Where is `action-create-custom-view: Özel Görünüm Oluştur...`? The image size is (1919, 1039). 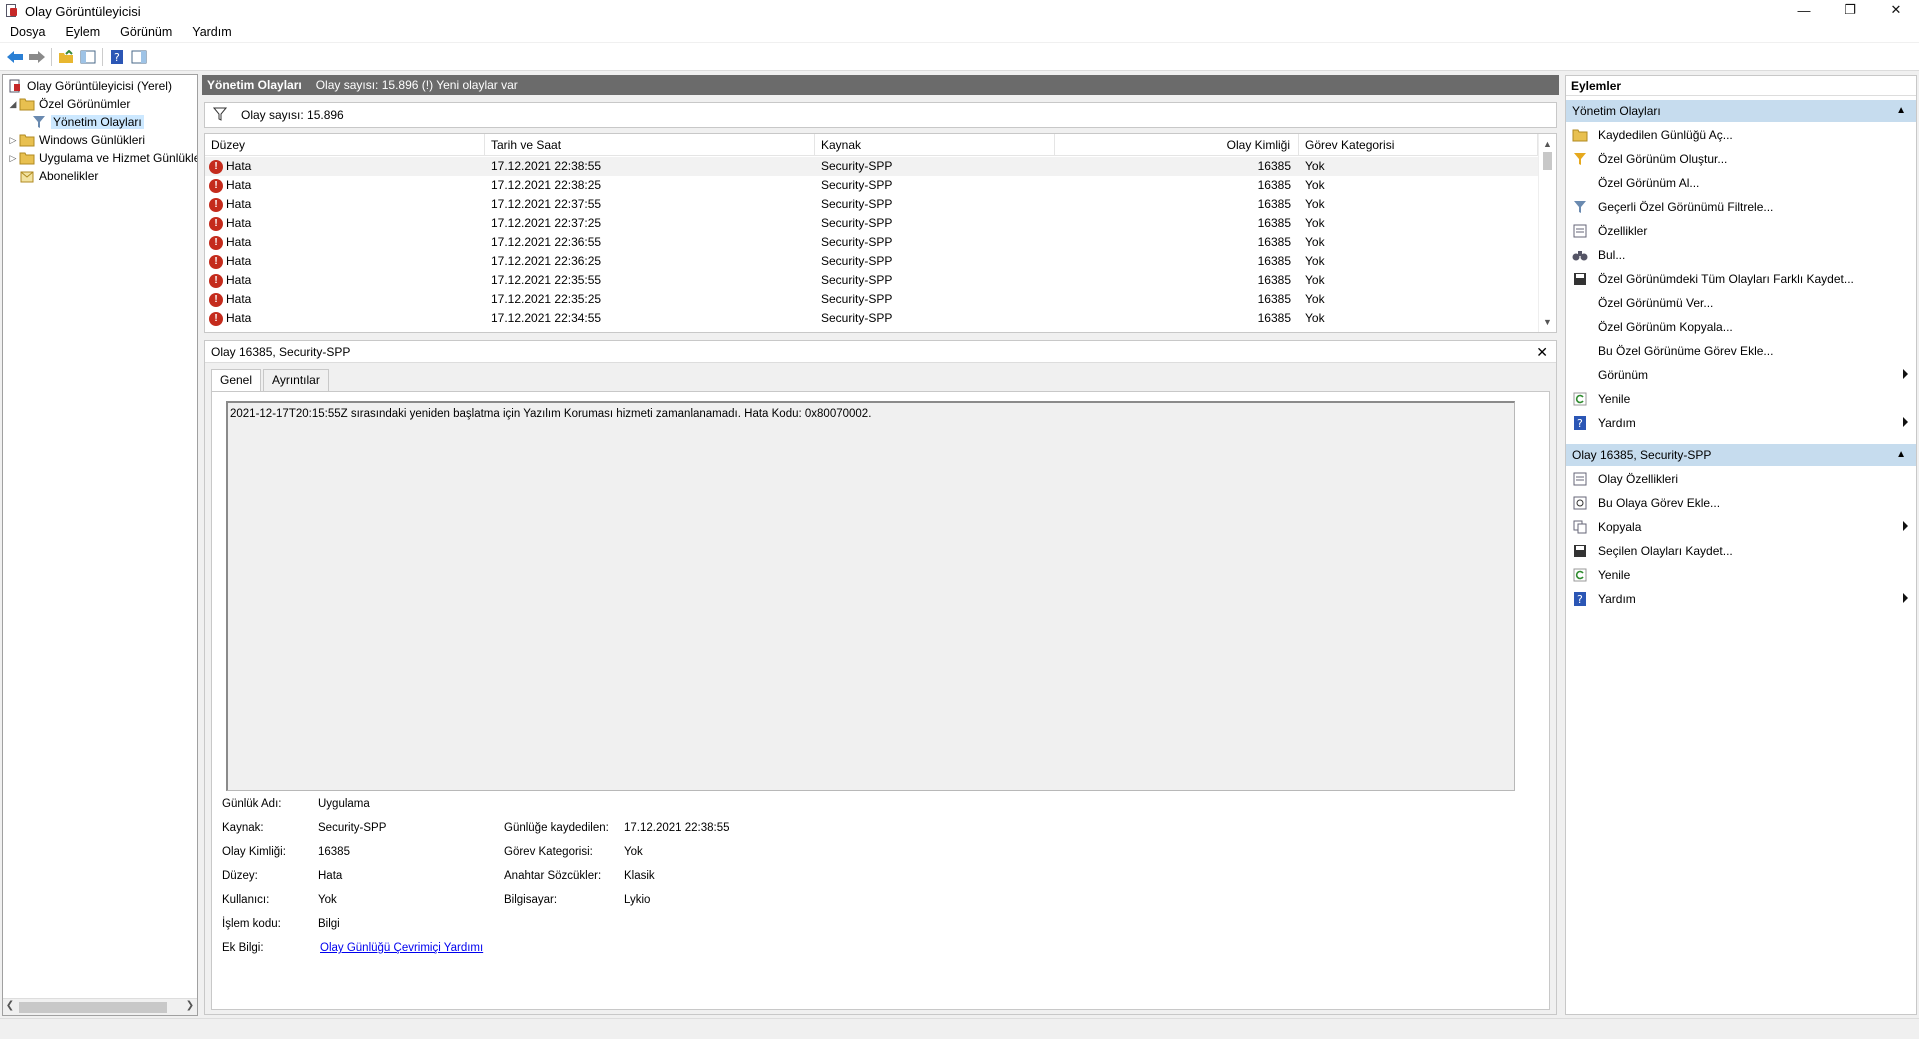
action-create-custom-view: Özel Görünüm Oluştur... is located at coordinates (1741, 159).